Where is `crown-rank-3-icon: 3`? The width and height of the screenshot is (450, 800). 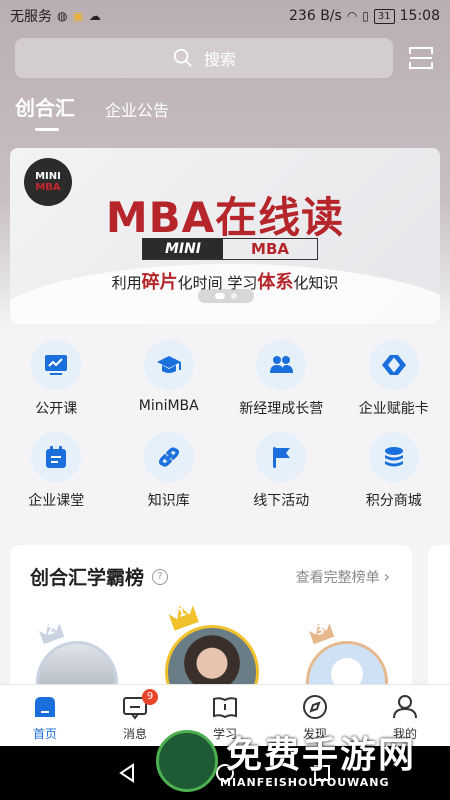
crown-rank-3-icon: 3 is located at coordinates (321, 632).